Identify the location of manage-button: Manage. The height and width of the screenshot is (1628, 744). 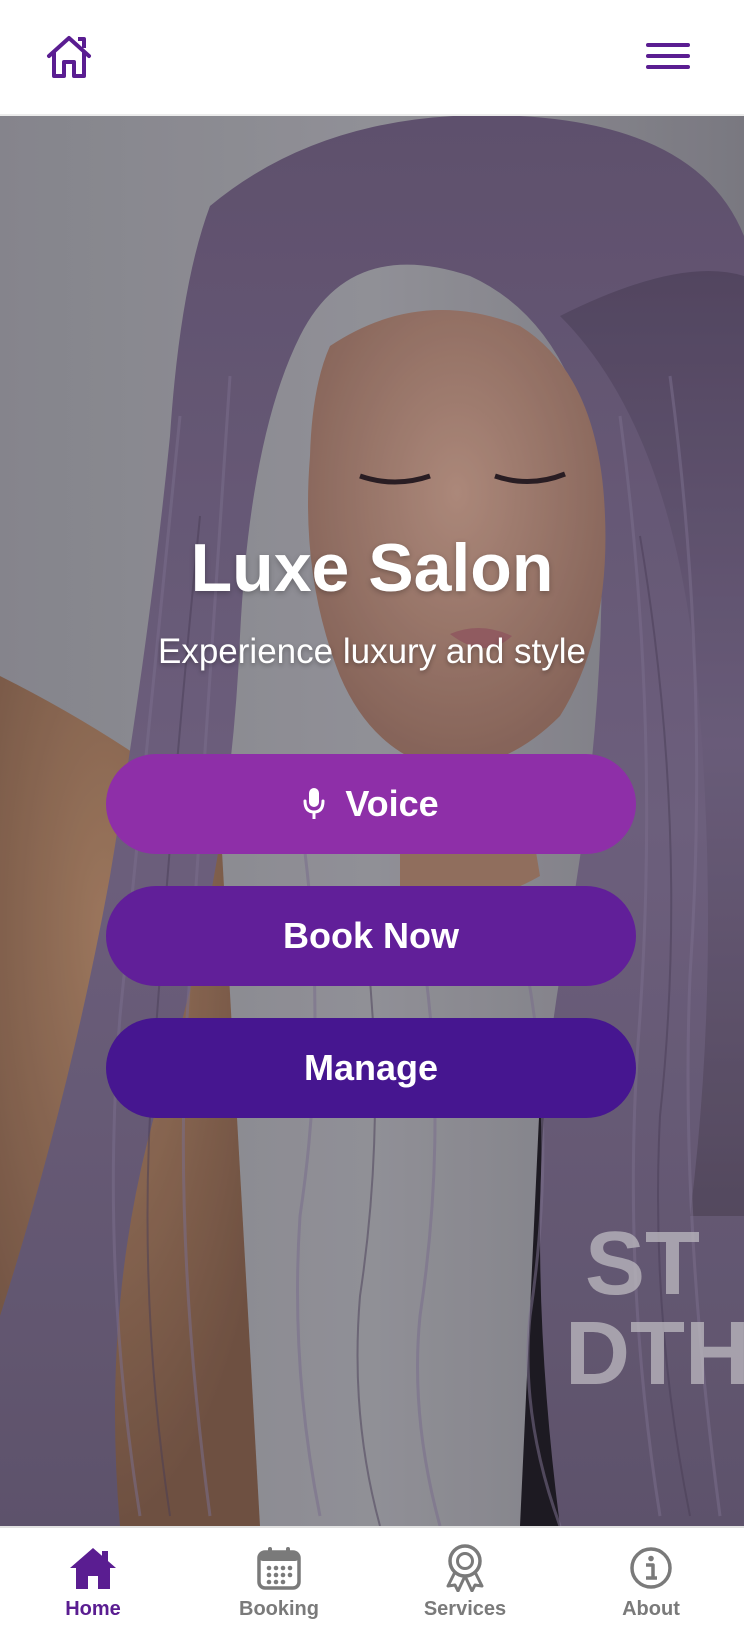
(371, 1068).